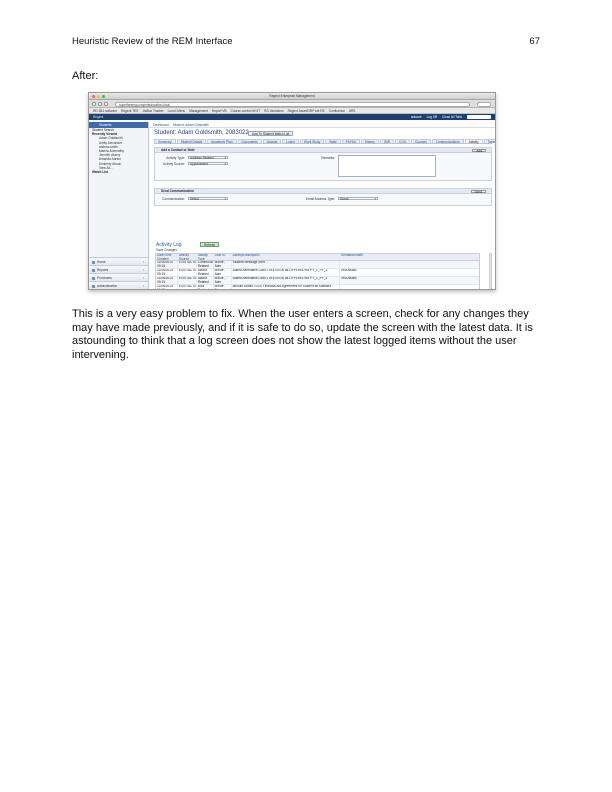 The height and width of the screenshot is (792, 612). Describe the element at coordinates (292, 117) in the screenshot. I see `app-top-bar: Regent antoare Log Off Close All Tabs` at that location.